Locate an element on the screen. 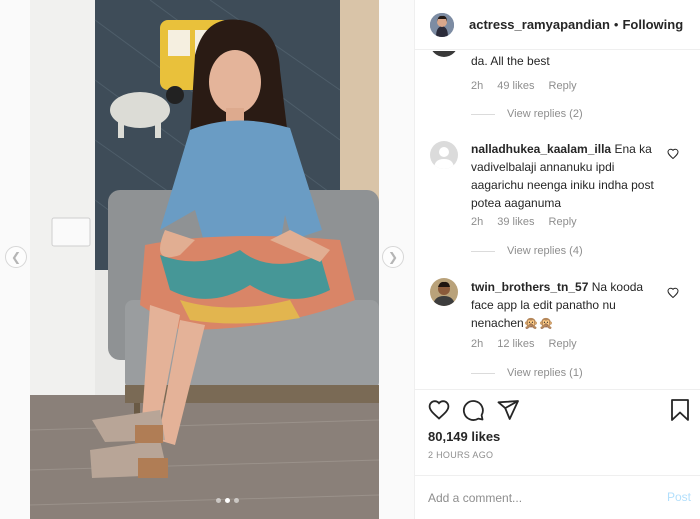  comment-text-partial: da. All the best is located at coordinates (510, 61).